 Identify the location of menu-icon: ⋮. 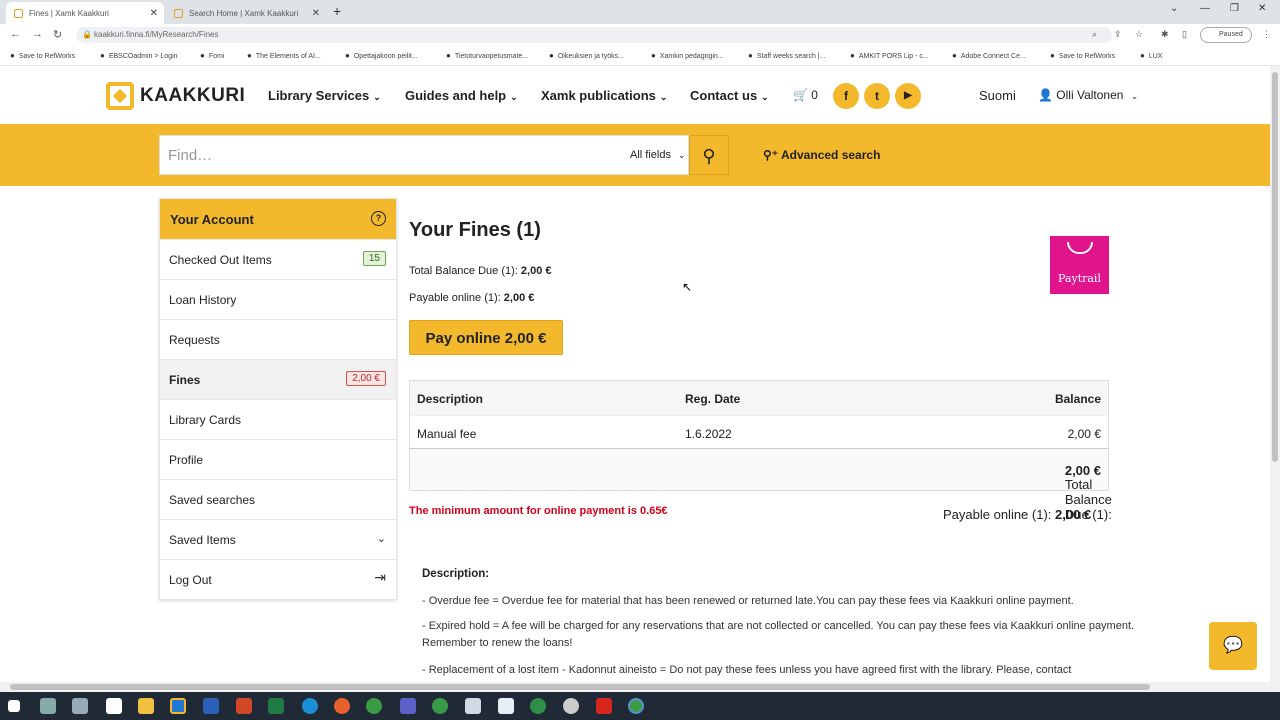
(1266, 34).